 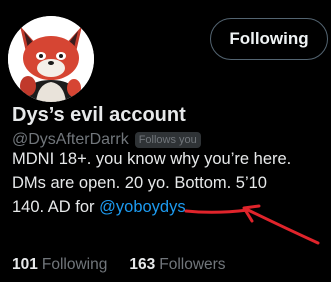 I want to click on bio-text: . 5’10, so click(x=246, y=183).